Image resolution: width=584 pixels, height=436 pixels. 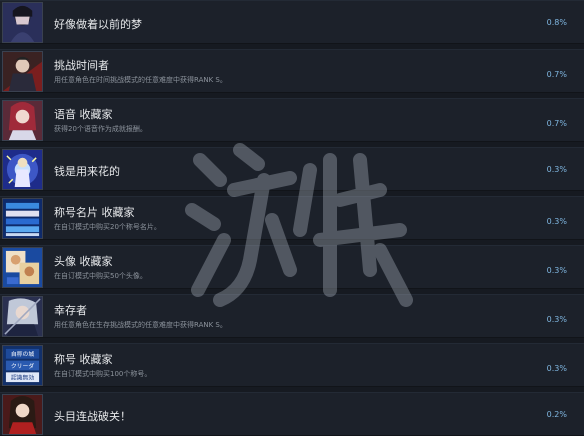 I want to click on achievement-row: 钱是用来花的 0.3%, so click(x=292, y=169).